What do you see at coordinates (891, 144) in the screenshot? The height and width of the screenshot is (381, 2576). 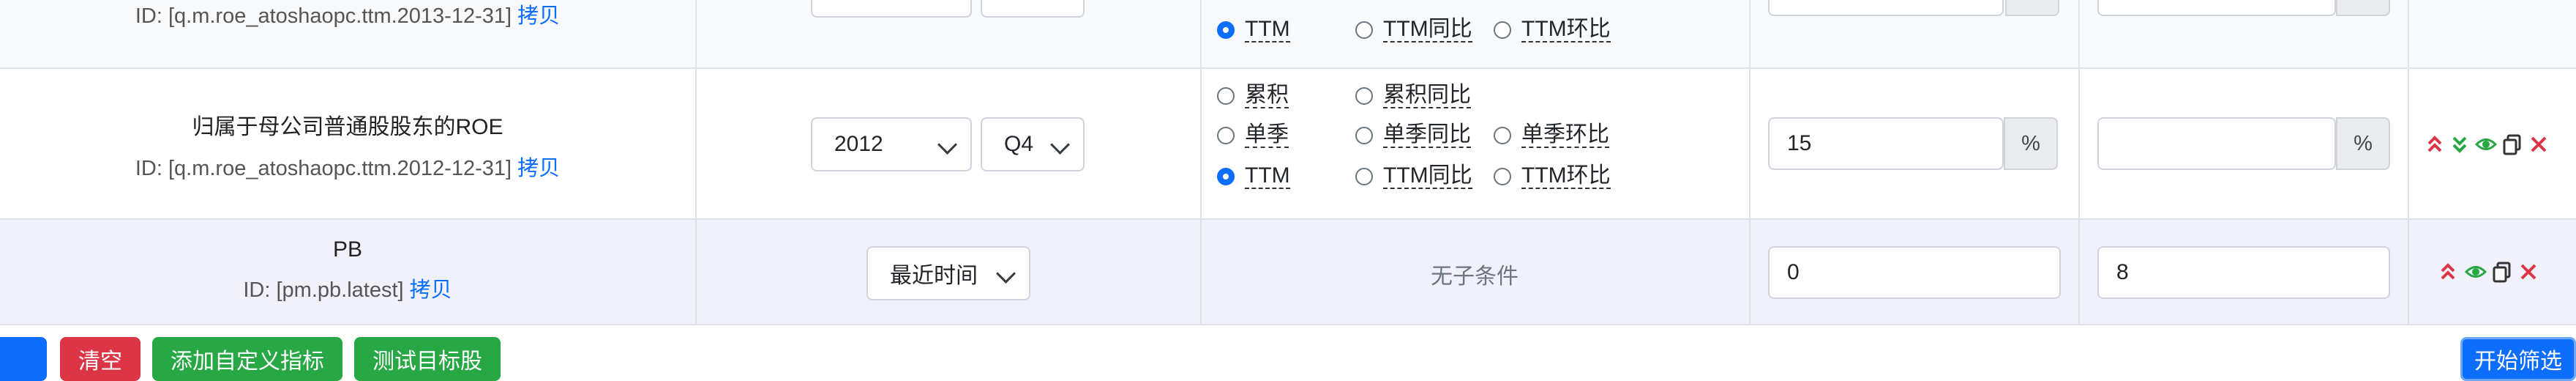 I see `year-select: 2012` at bounding box center [891, 144].